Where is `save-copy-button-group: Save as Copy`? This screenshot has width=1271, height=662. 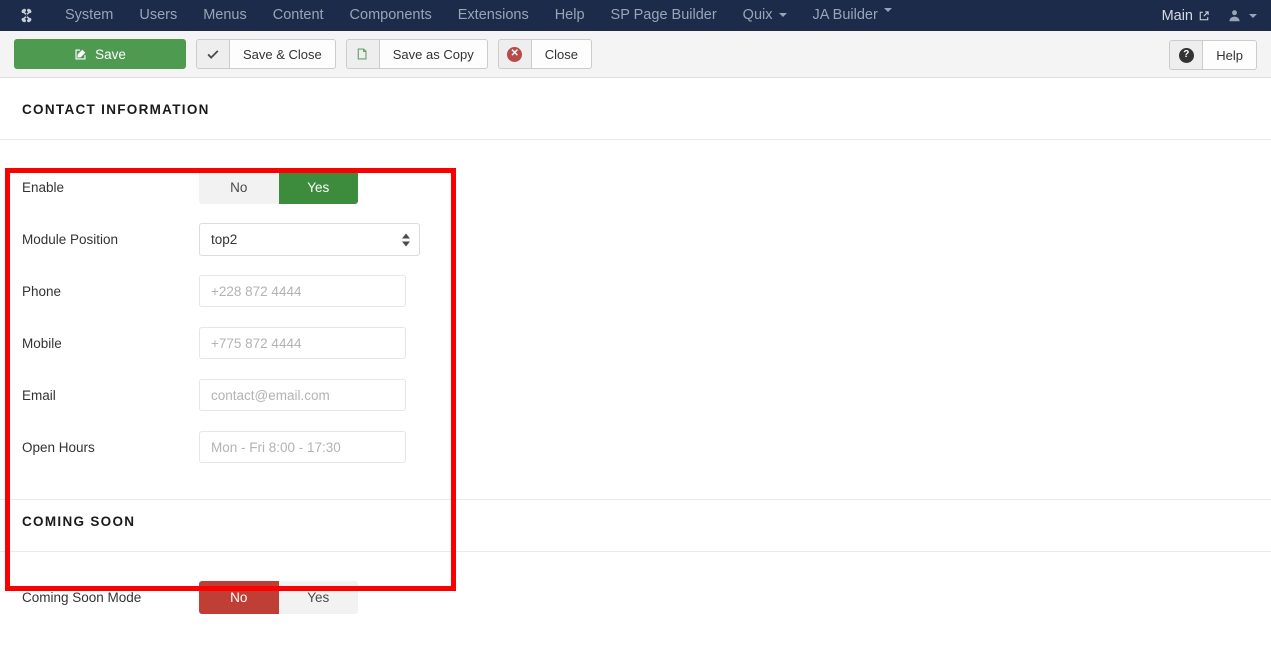
save-copy-button-group: Save as Copy is located at coordinates (416, 54).